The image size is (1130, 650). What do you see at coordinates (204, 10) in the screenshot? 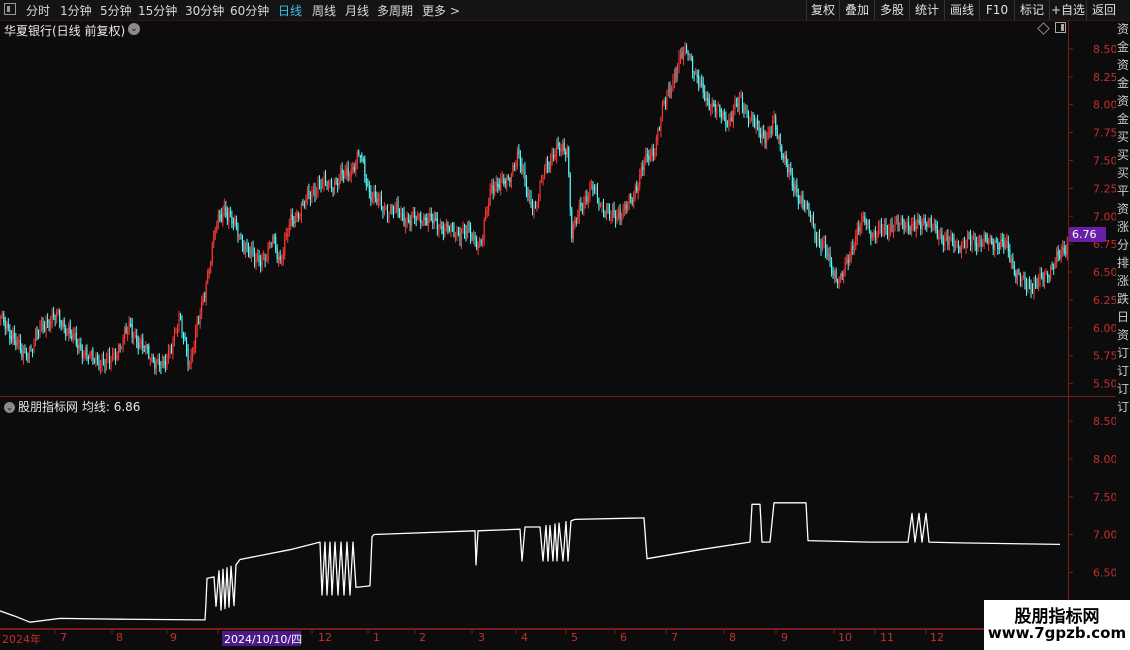
I see `tab-30min: 30分钟` at bounding box center [204, 10].